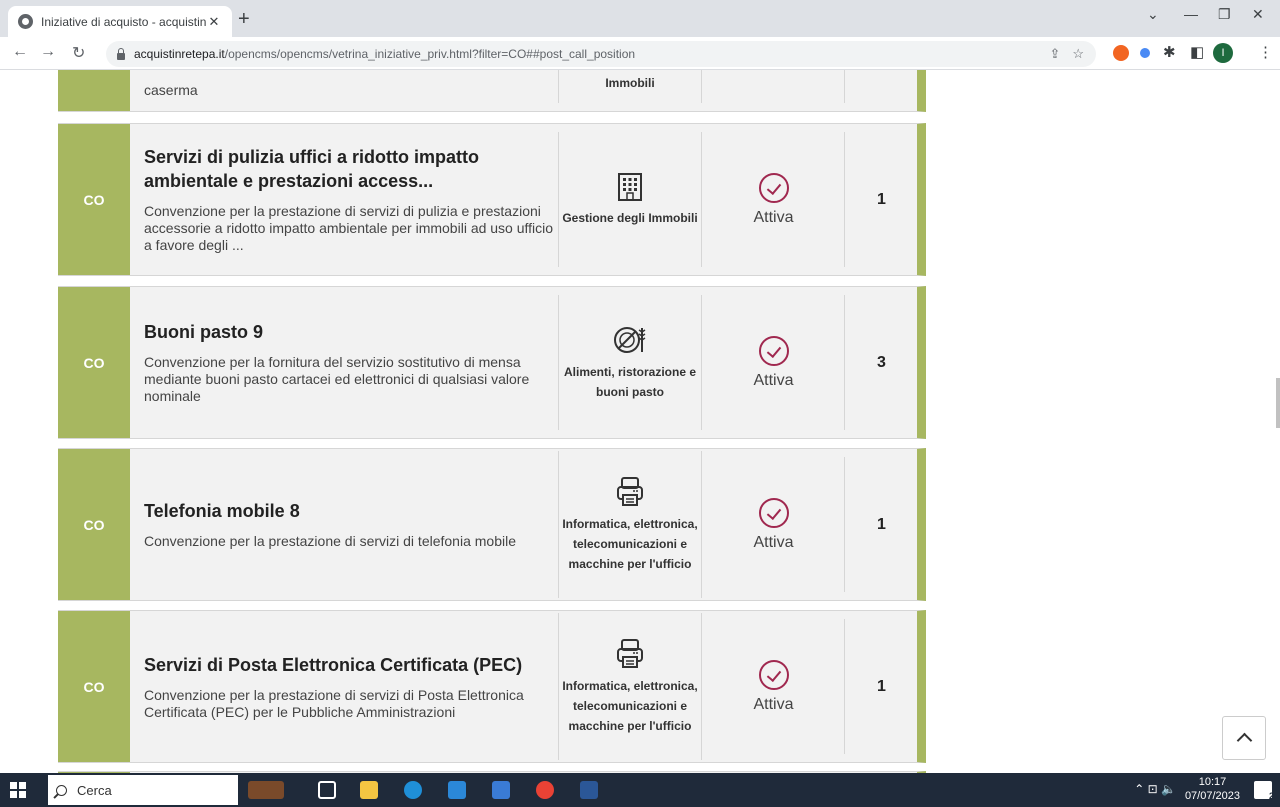  What do you see at coordinates (589, 790) in the screenshot?
I see `word-icon` at bounding box center [589, 790].